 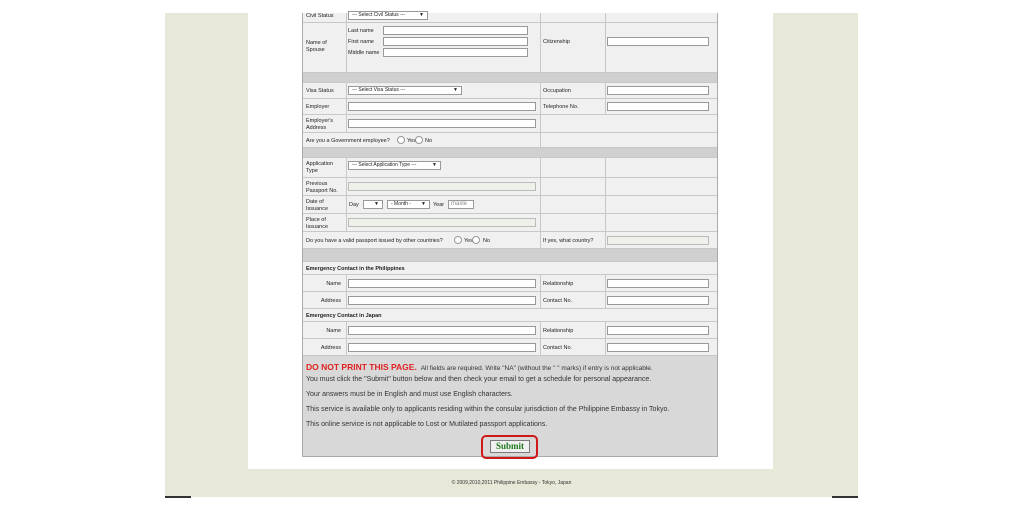 I want to click on gov-yes-radio, so click(x=401, y=140).